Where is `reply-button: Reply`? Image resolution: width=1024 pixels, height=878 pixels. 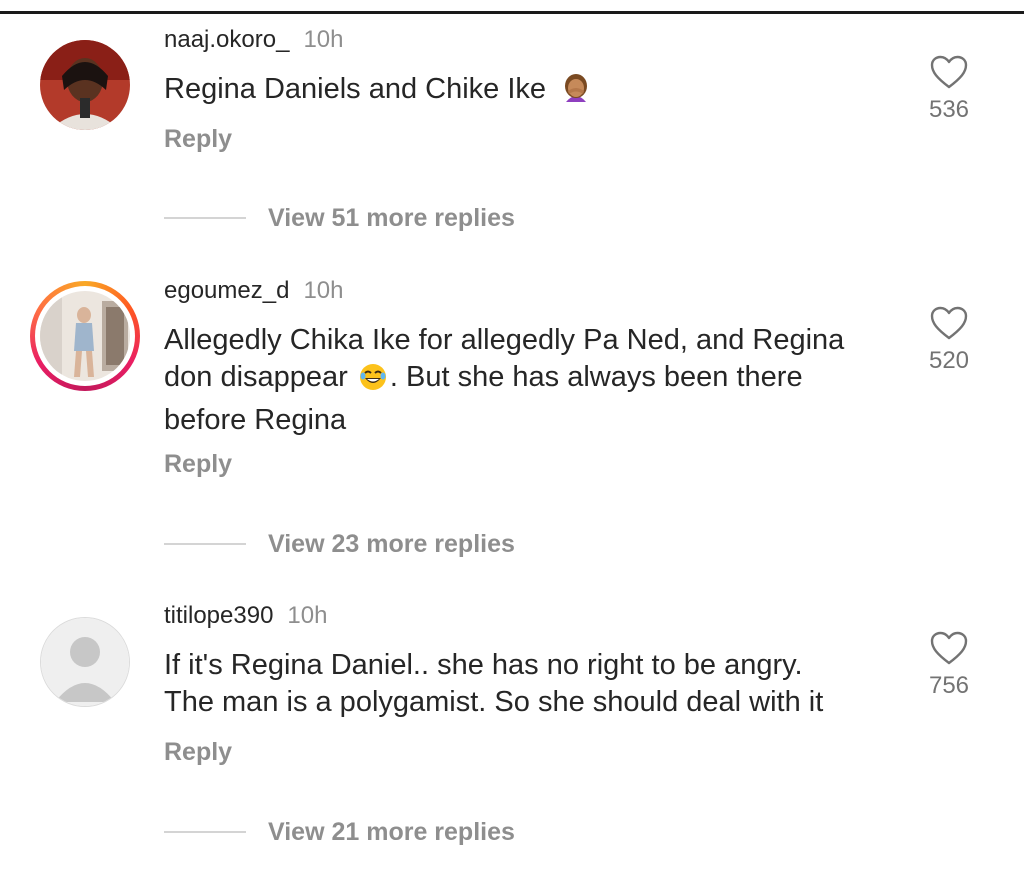 reply-button: Reply is located at coordinates (198, 752).